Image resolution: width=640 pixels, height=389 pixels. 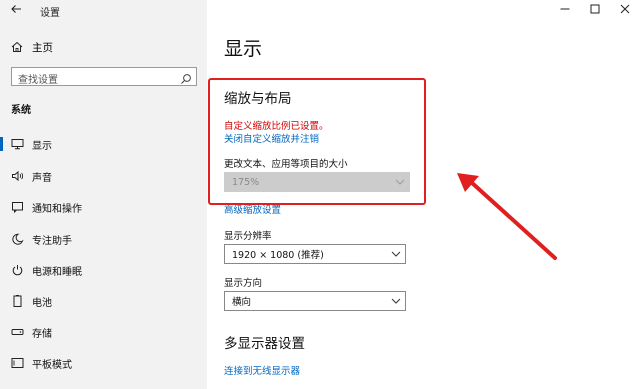 I want to click on search-box, so click(x=104, y=78).